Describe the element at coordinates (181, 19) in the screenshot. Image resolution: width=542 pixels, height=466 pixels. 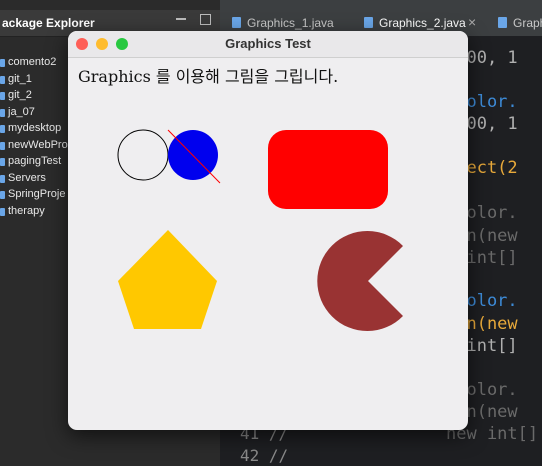
I see `minimize-view-icon` at that location.